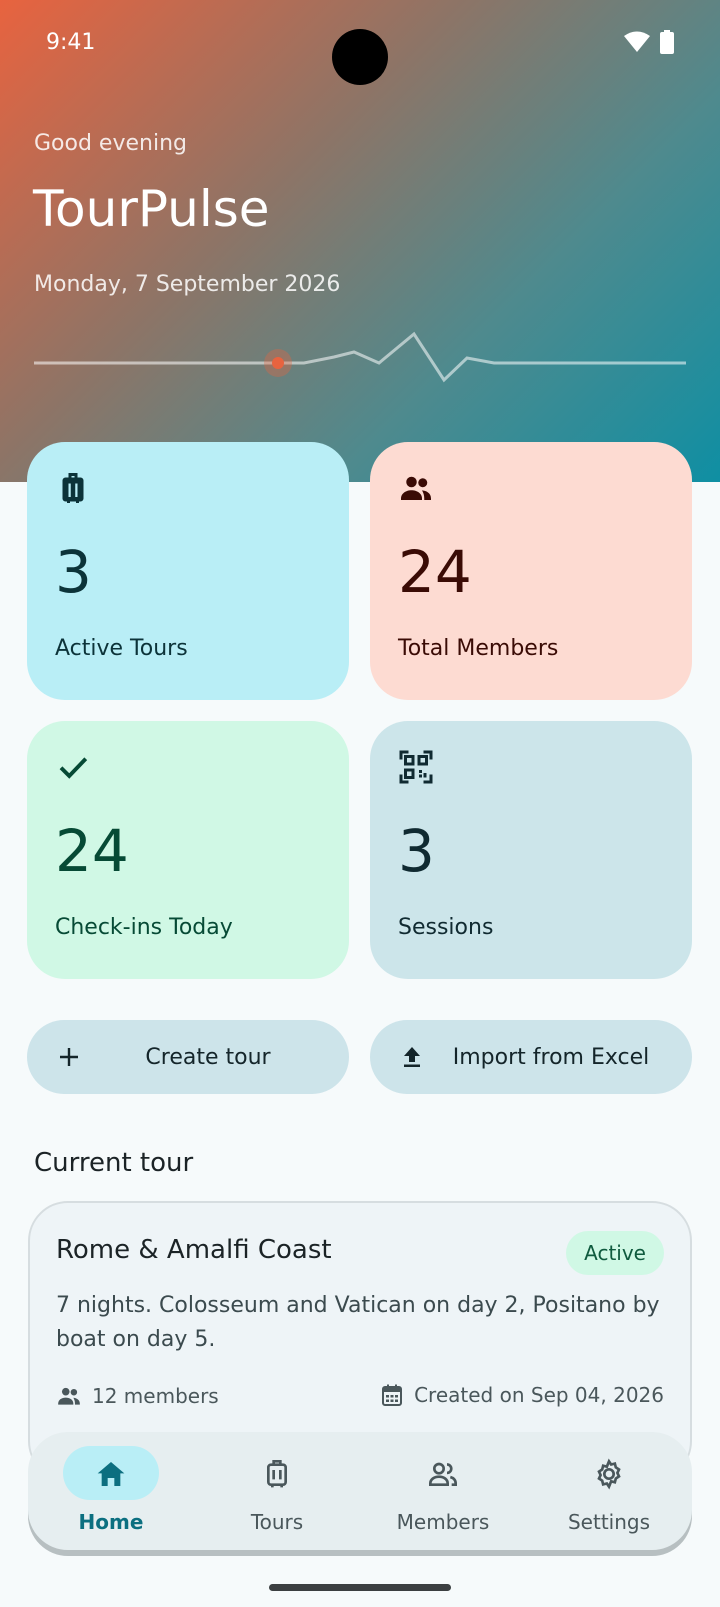 Image resolution: width=720 pixels, height=1607 pixels. I want to click on tour-members-count: 12 members, so click(137, 1396).